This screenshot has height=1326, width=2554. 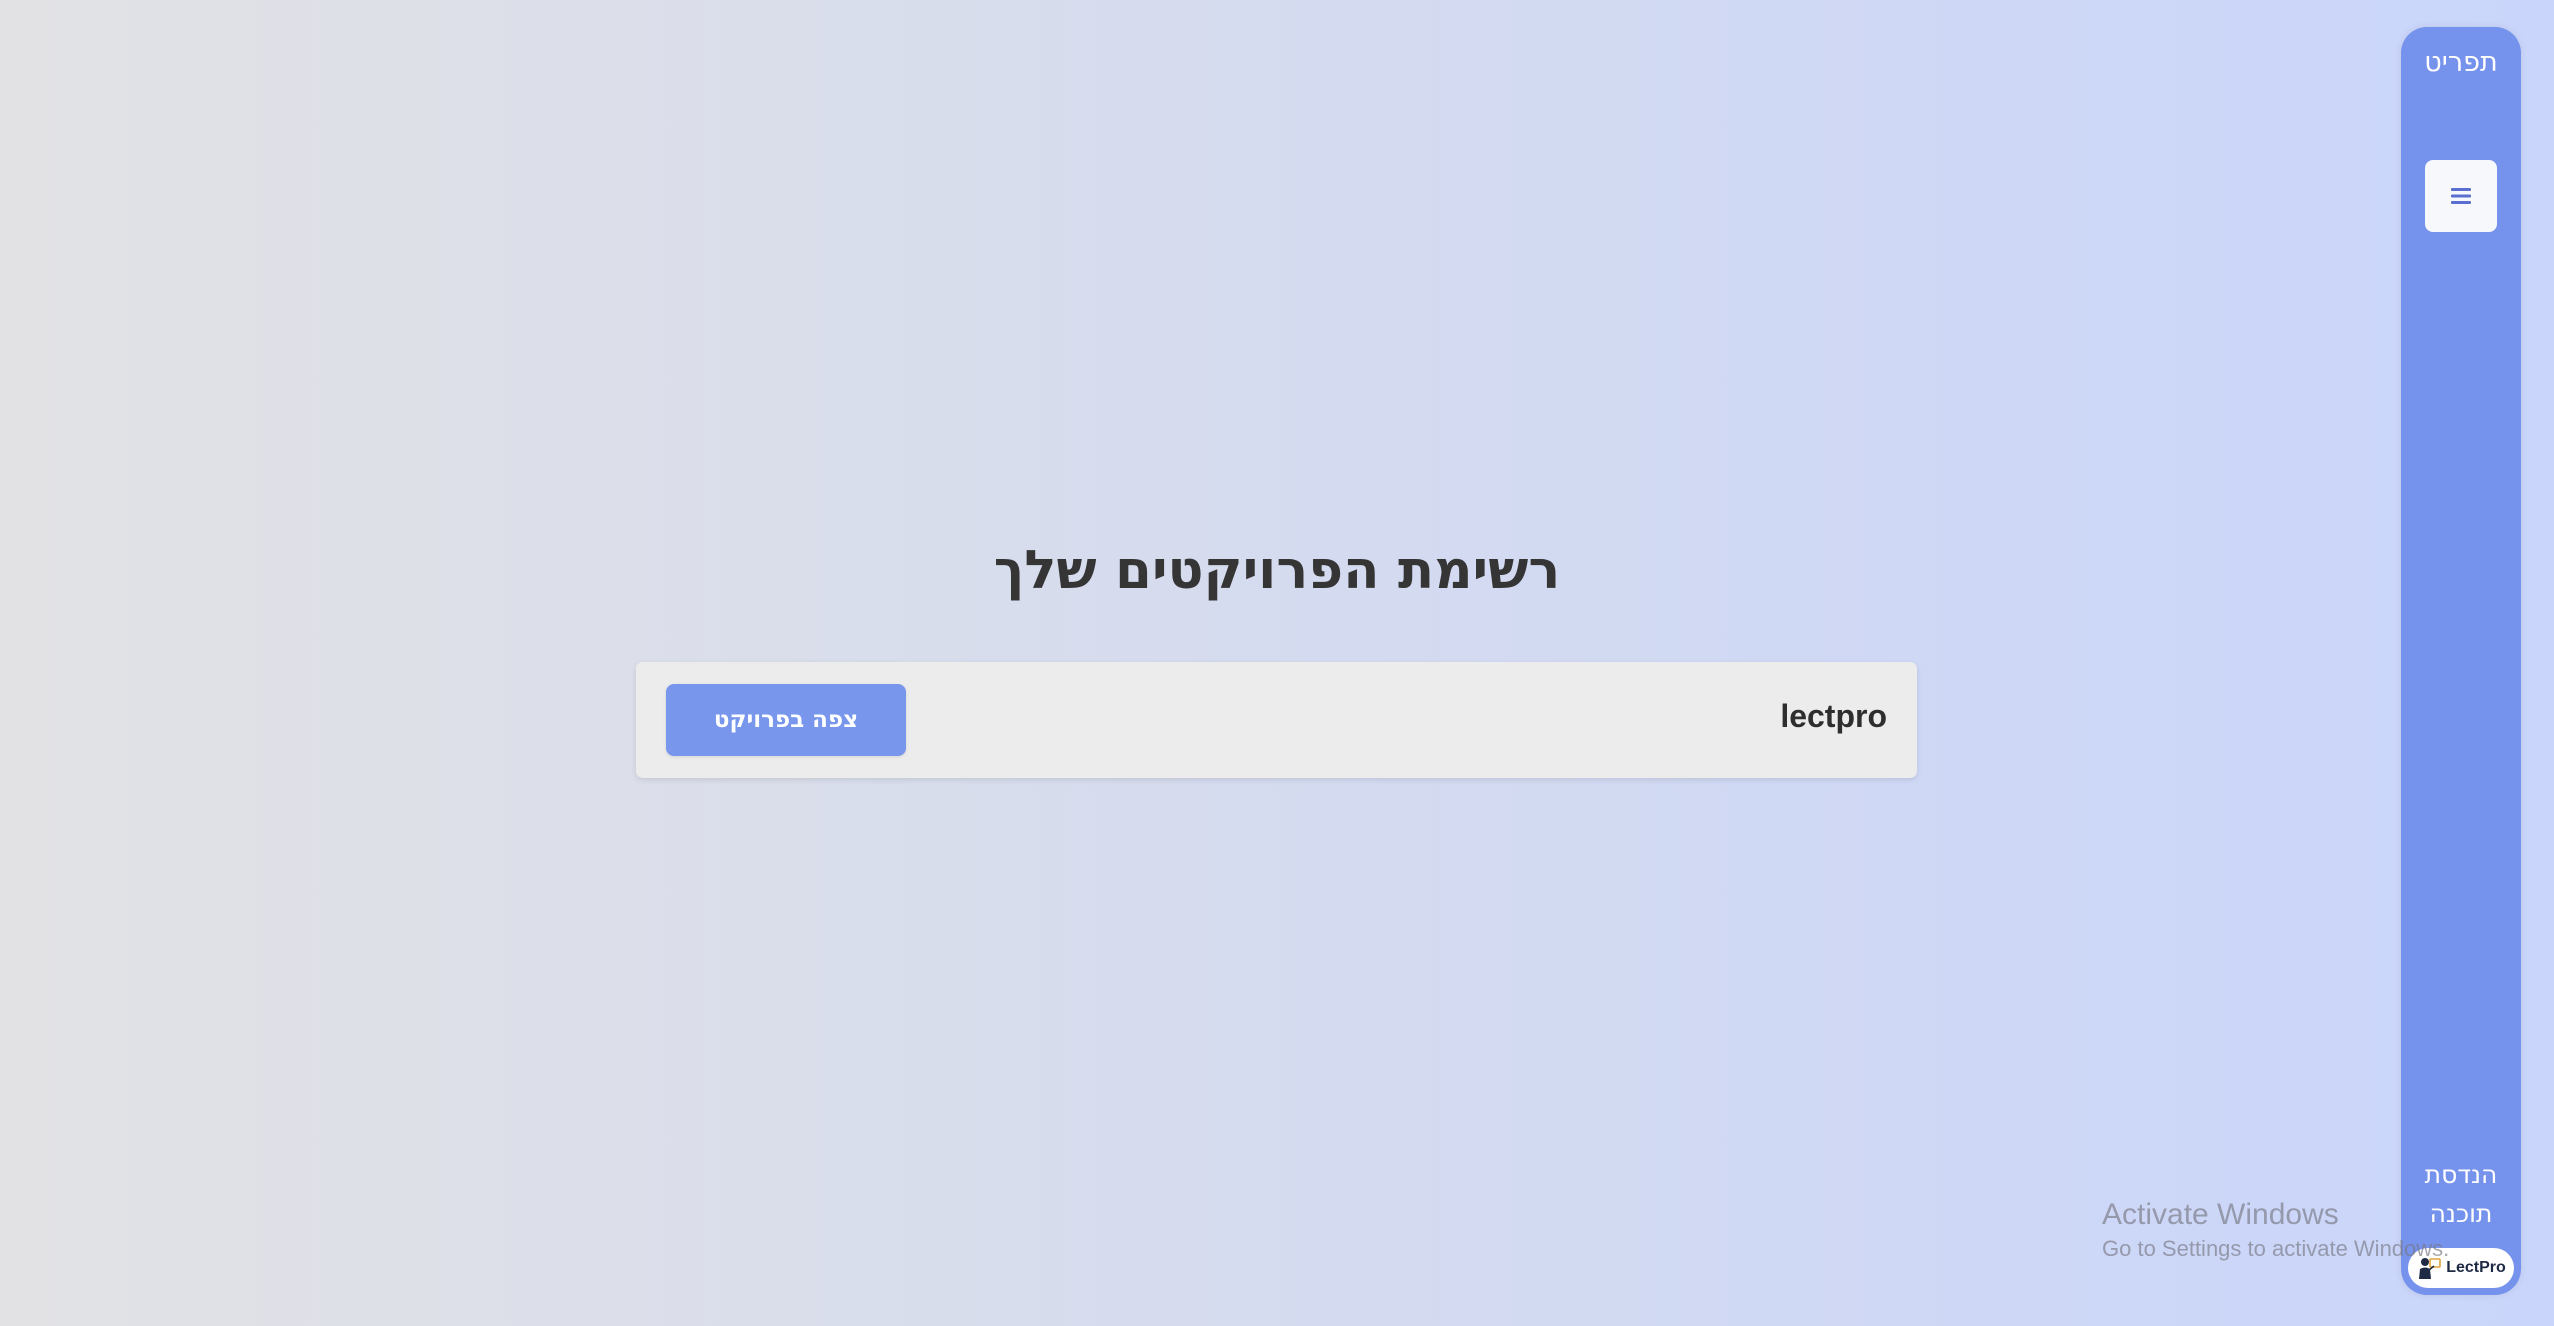 I want to click on hamburger-menu-icon, so click(x=2461, y=196).